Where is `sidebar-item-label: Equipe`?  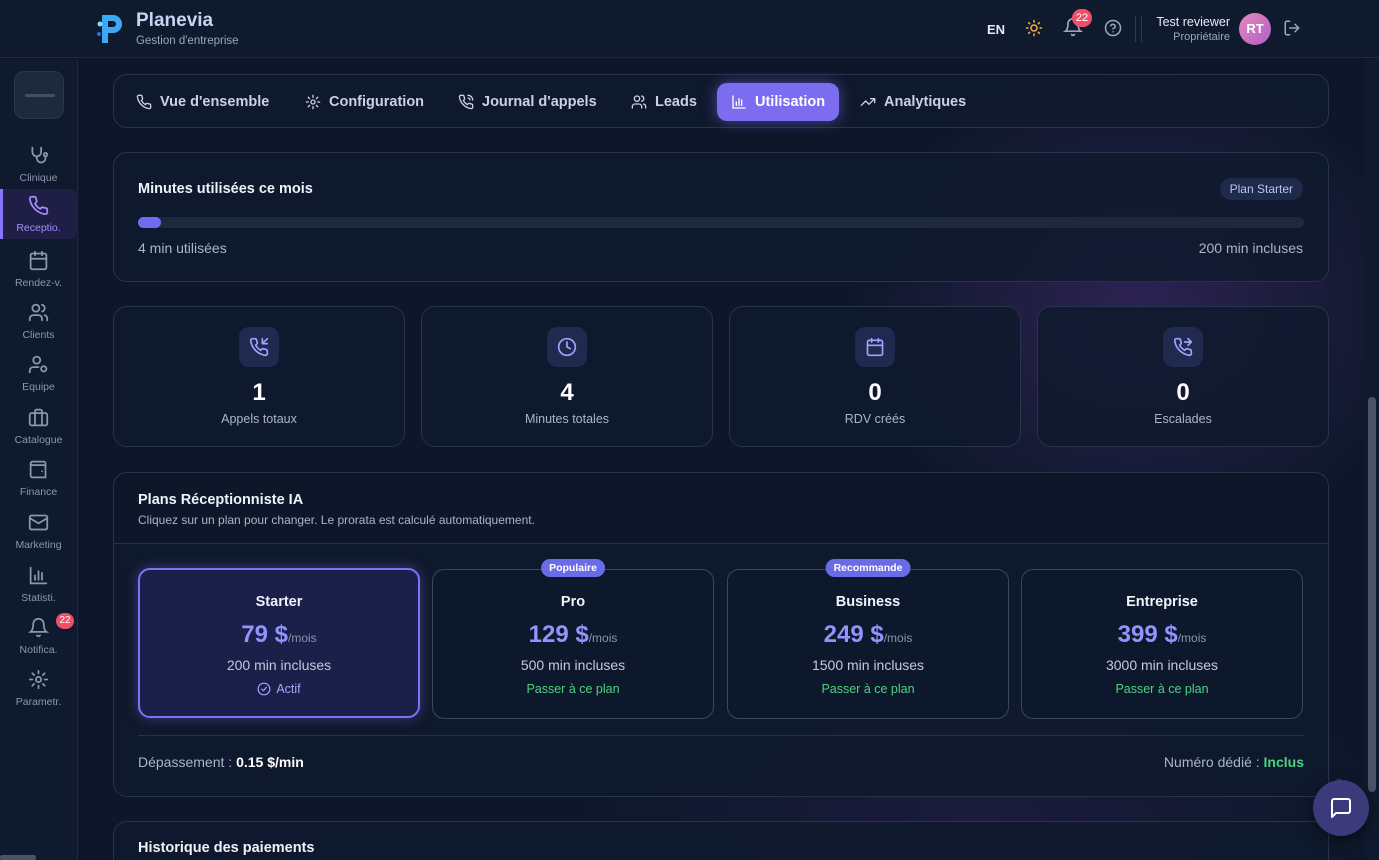
sidebar-item-label: Equipe is located at coordinates (38, 387).